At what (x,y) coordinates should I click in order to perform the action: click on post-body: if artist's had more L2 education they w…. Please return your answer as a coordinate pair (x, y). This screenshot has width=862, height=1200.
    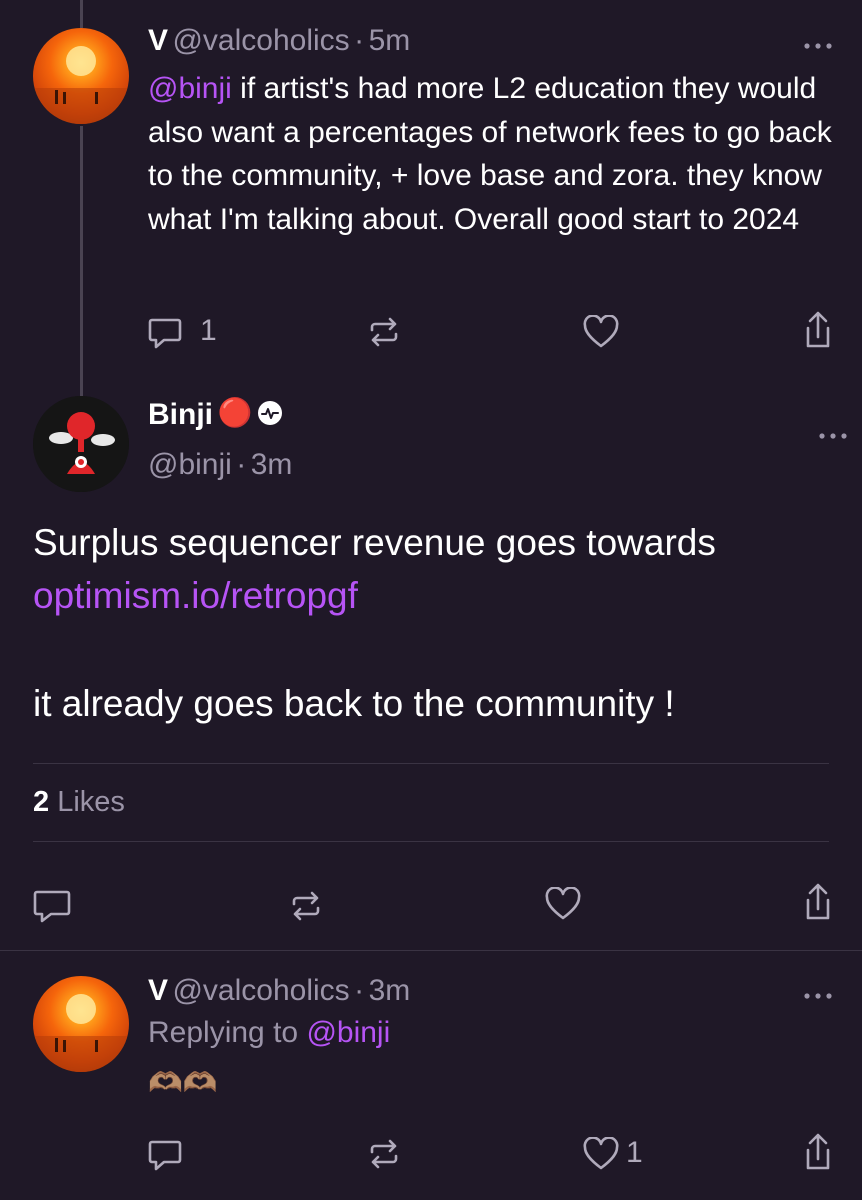
    Looking at the image, I should click on (490, 154).